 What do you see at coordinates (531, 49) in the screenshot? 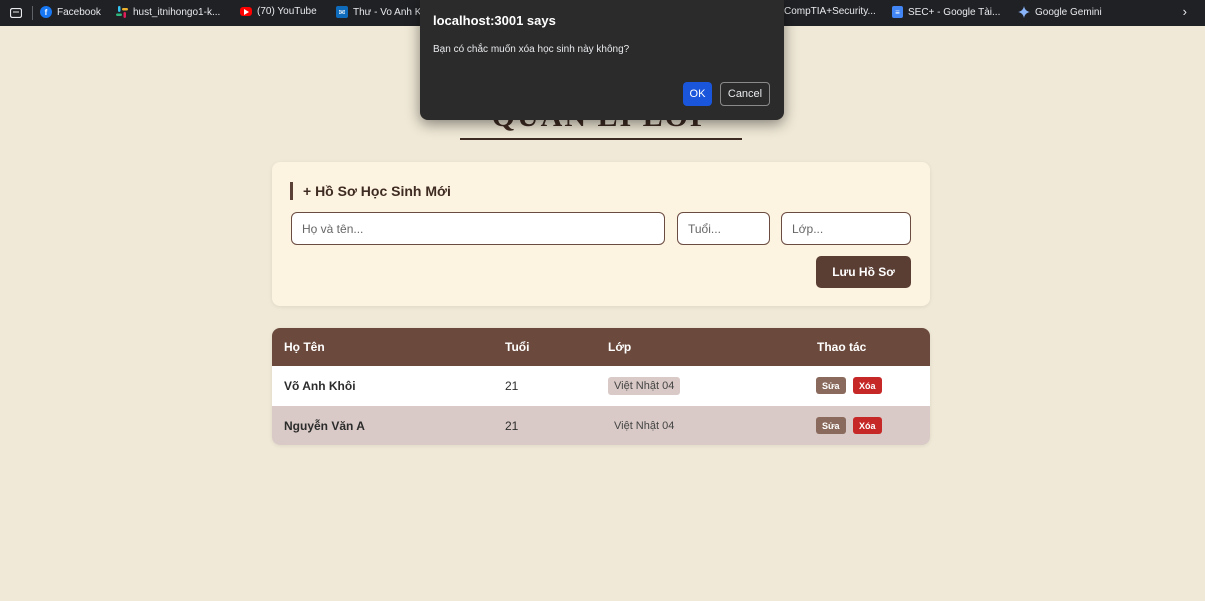
I see `dialog-message: Bạn có chắc muốn xóa học sinh này không?` at bounding box center [531, 49].